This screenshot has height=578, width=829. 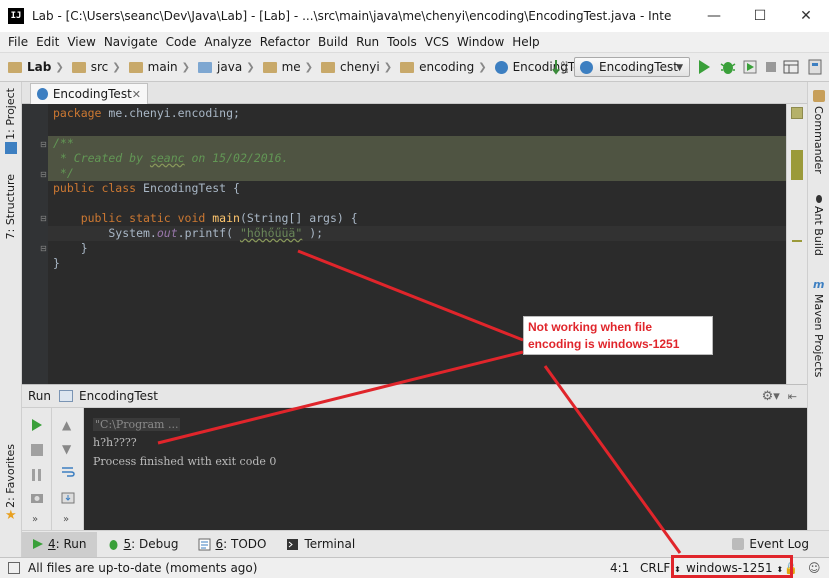 I want to click on encoding-highlight-box, so click(x=732, y=566).